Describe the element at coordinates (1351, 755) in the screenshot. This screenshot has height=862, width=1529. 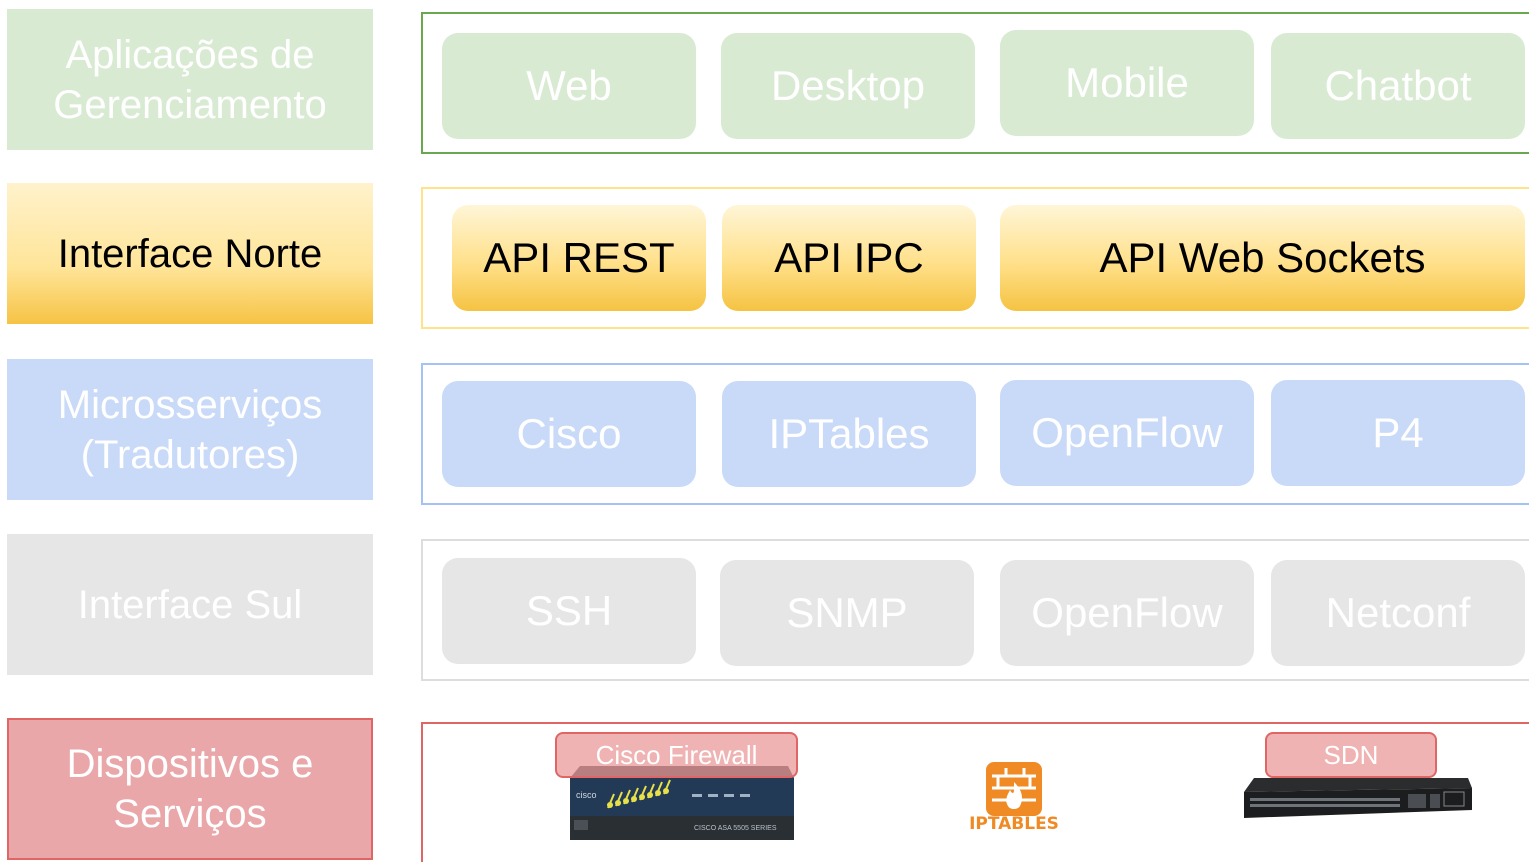
I see `device-label-sdn: SDN` at that location.